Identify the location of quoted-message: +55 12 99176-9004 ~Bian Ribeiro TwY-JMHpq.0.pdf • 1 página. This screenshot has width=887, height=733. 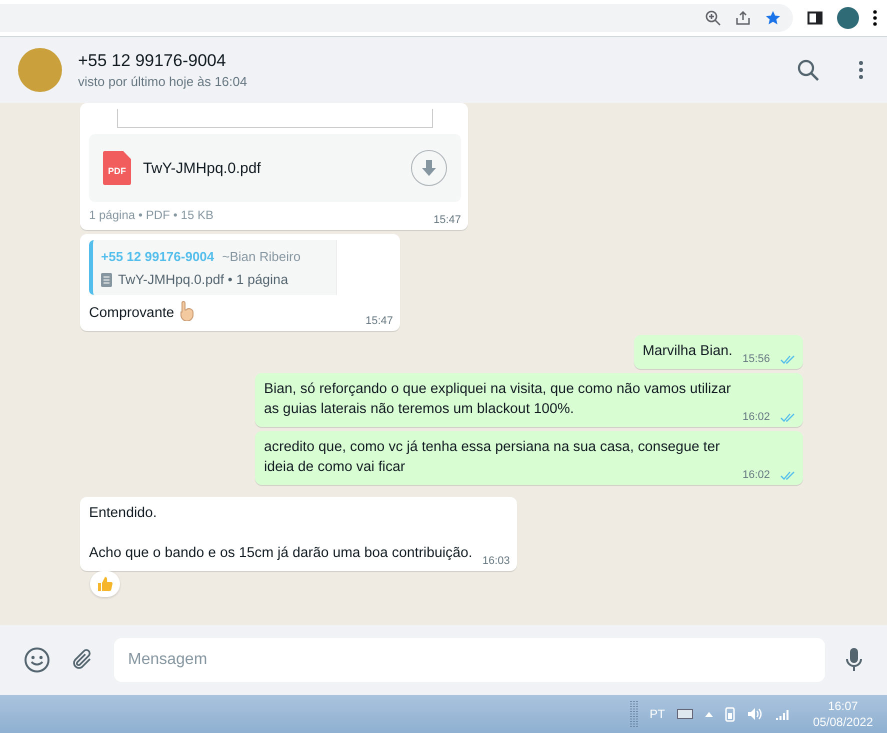
(241, 267).